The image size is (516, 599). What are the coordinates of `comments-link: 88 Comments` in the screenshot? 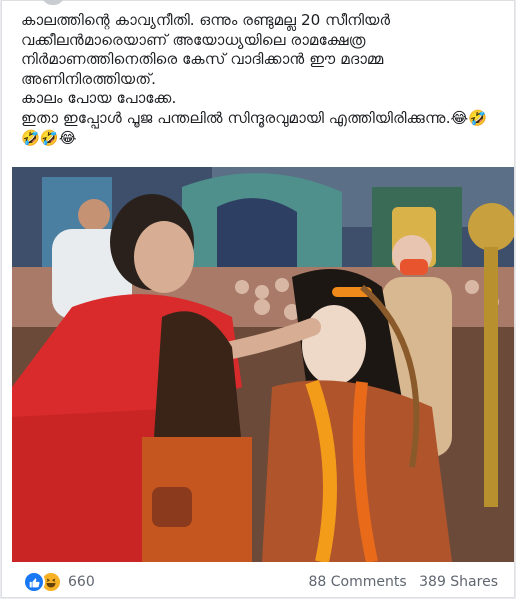 It's located at (358, 582).